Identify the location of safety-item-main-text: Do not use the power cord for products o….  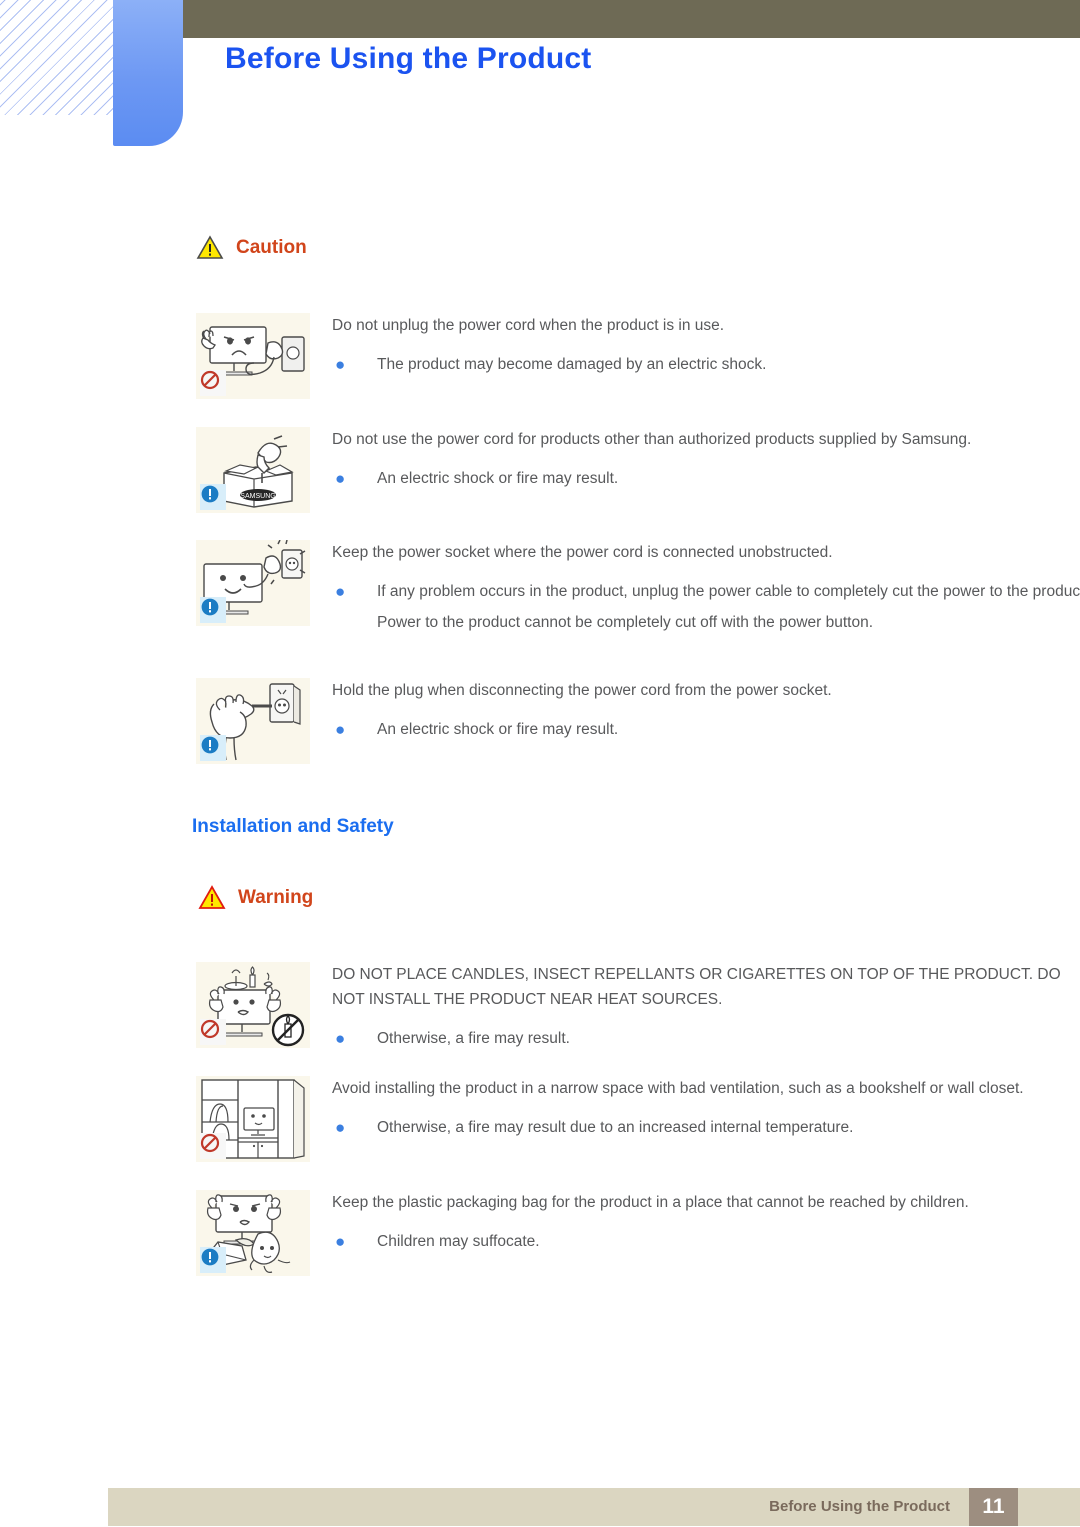
(652, 439).